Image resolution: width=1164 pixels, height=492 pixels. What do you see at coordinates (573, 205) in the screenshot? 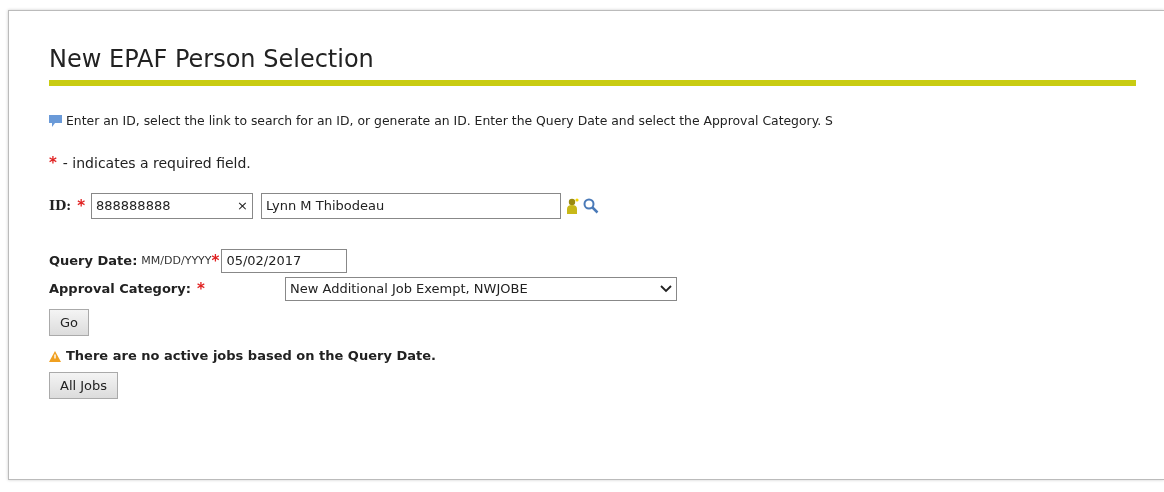
I see `person-icon` at bounding box center [573, 205].